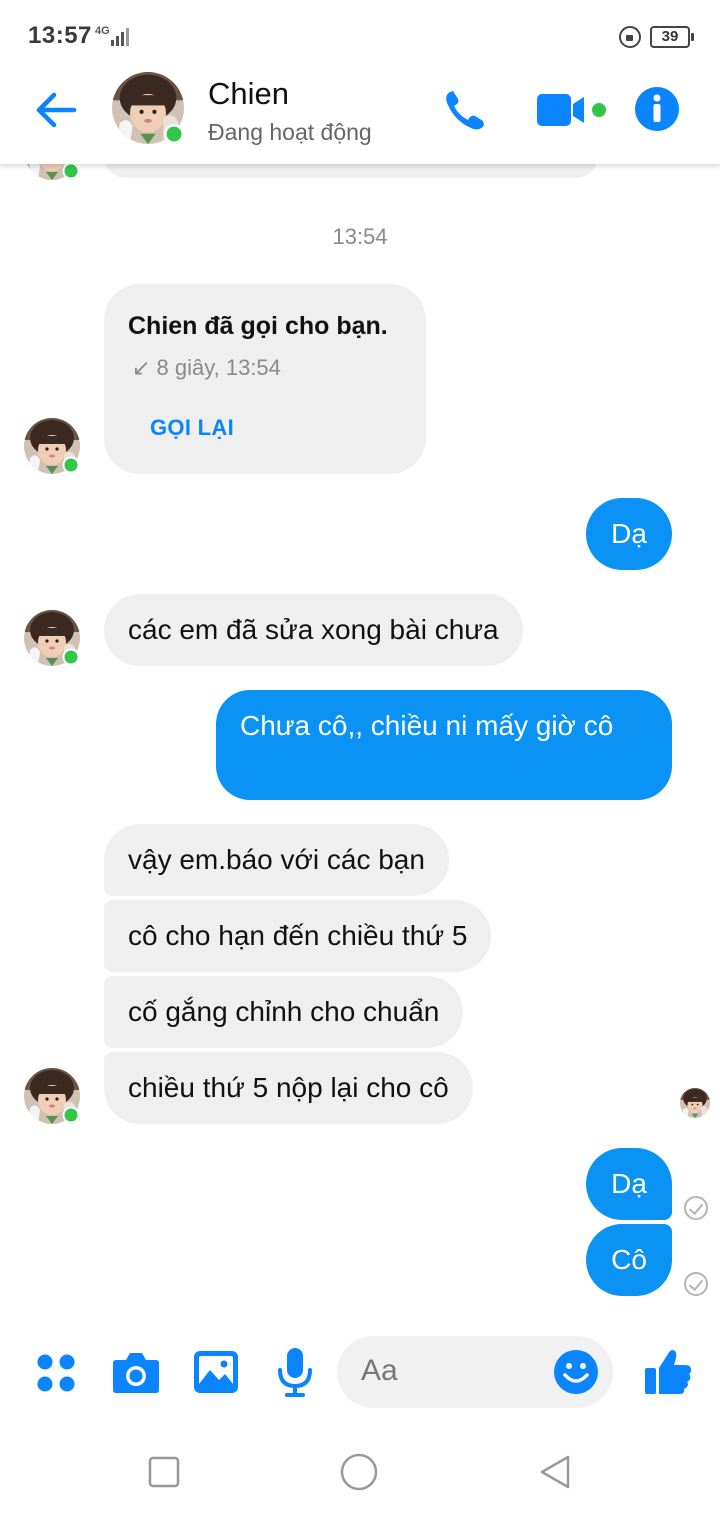 Image resolution: width=720 pixels, height=1520 pixels. Describe the element at coordinates (206, 367) in the screenshot. I see `call-card-meta: ↙ 8 giây, 13:54` at that location.